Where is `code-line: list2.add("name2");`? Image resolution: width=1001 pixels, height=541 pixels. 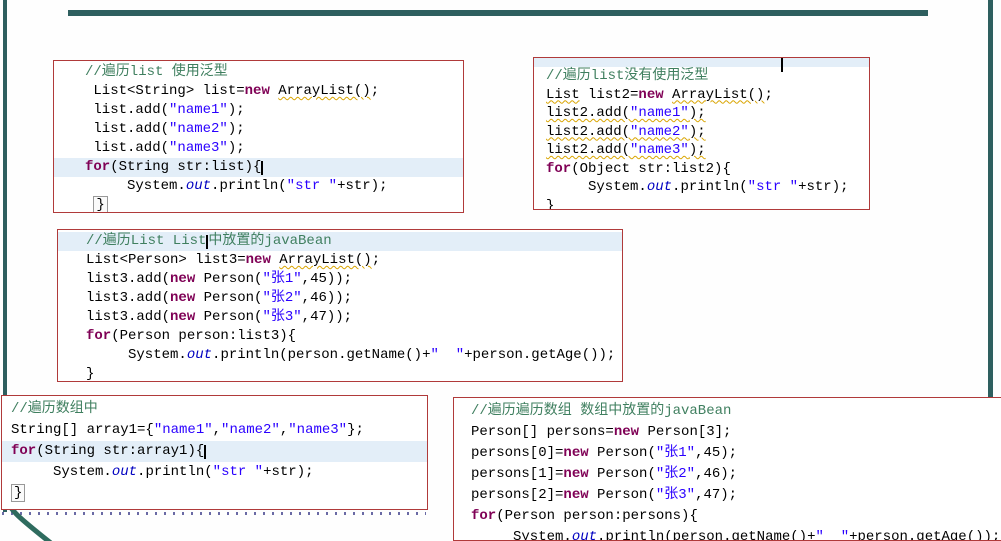 code-line: list2.add("name2"); is located at coordinates (701, 132).